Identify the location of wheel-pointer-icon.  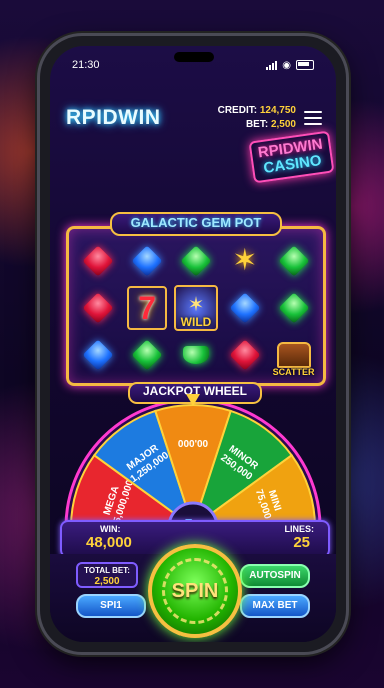
(193, 400).